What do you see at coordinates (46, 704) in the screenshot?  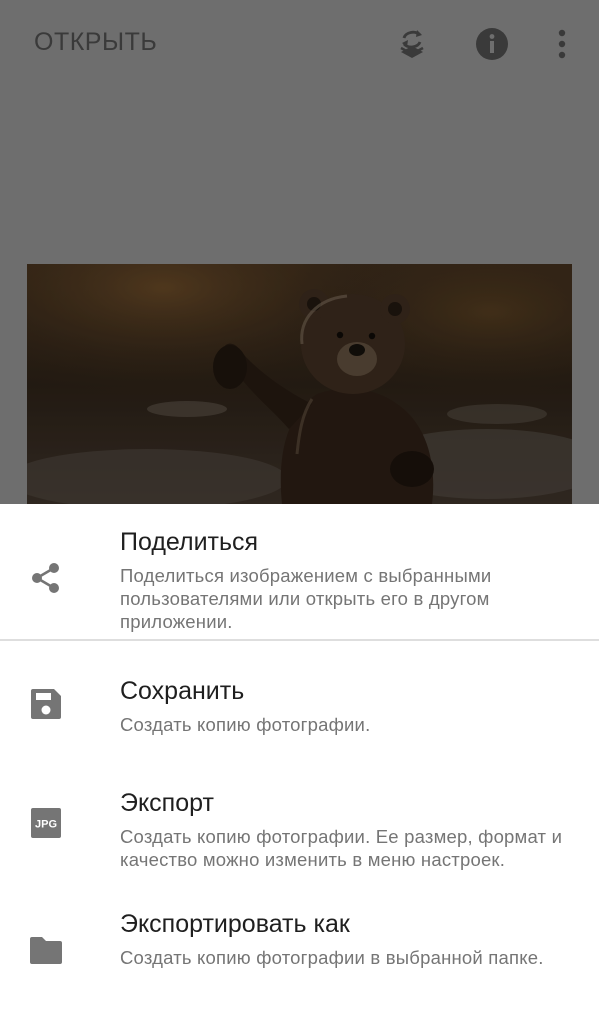 I see `save-icon` at bounding box center [46, 704].